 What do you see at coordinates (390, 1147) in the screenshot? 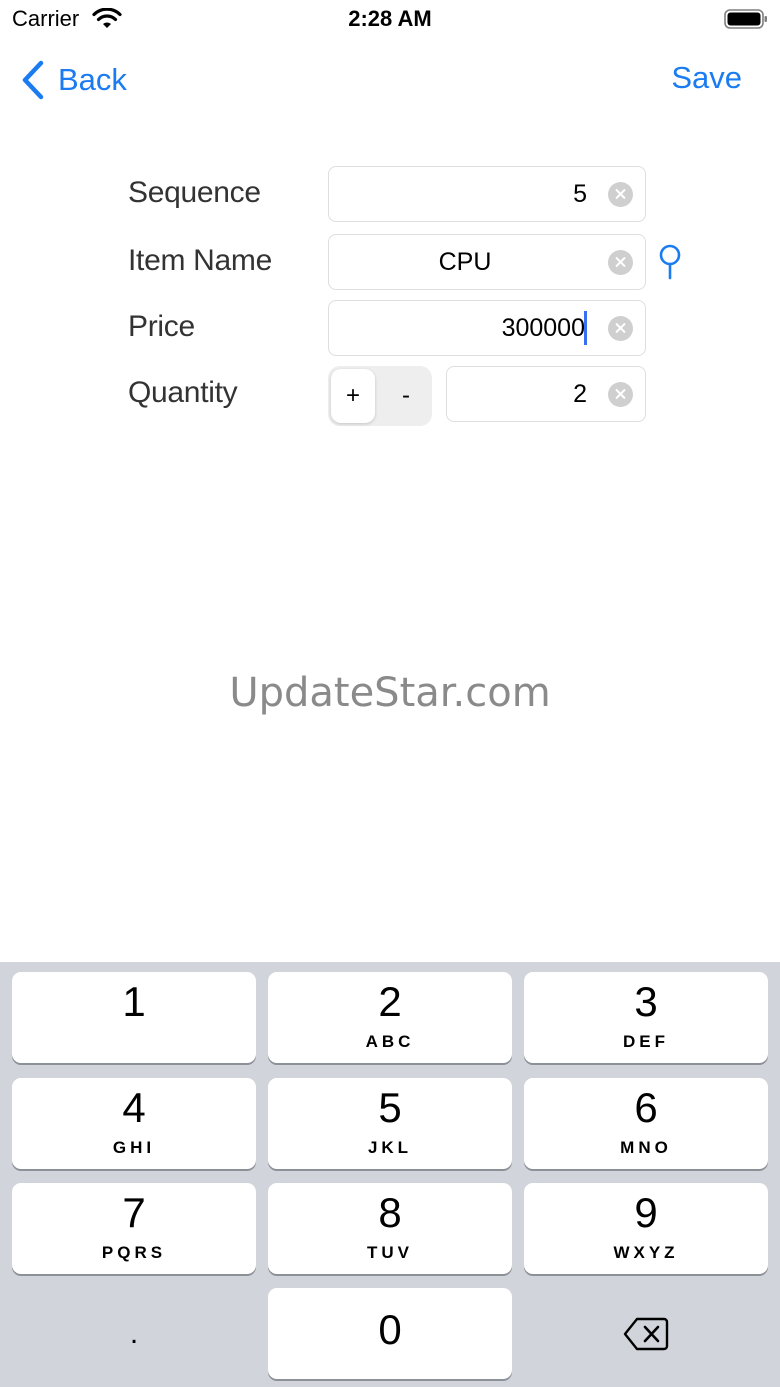
I see `key-letters: JKL` at bounding box center [390, 1147].